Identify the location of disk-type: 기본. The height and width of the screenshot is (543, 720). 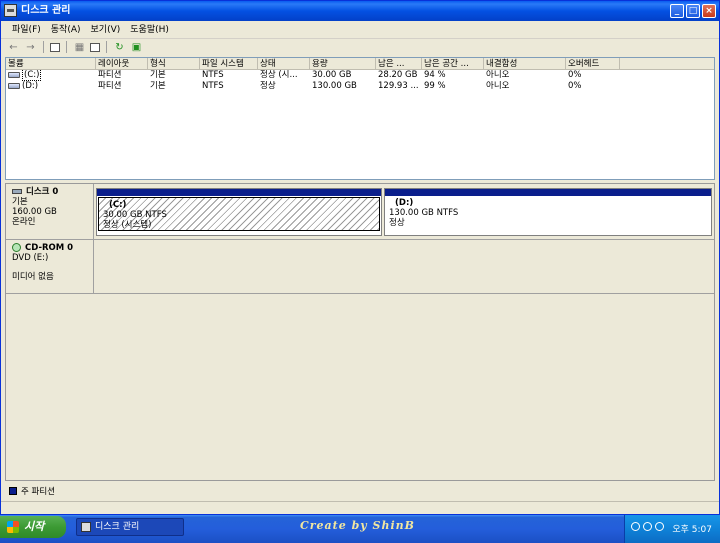
(20, 202).